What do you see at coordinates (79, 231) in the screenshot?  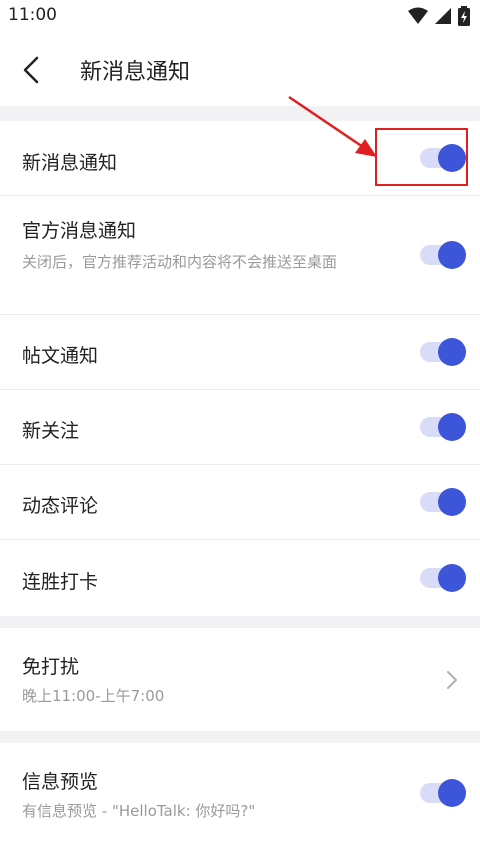 I see `row-label: 官方消息通知` at bounding box center [79, 231].